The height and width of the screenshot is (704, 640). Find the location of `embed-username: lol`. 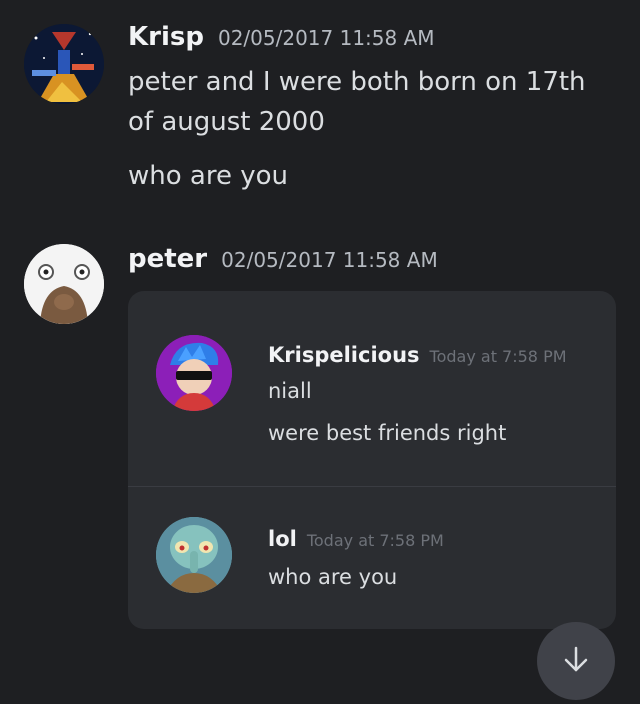

embed-username: lol is located at coordinates (282, 539).